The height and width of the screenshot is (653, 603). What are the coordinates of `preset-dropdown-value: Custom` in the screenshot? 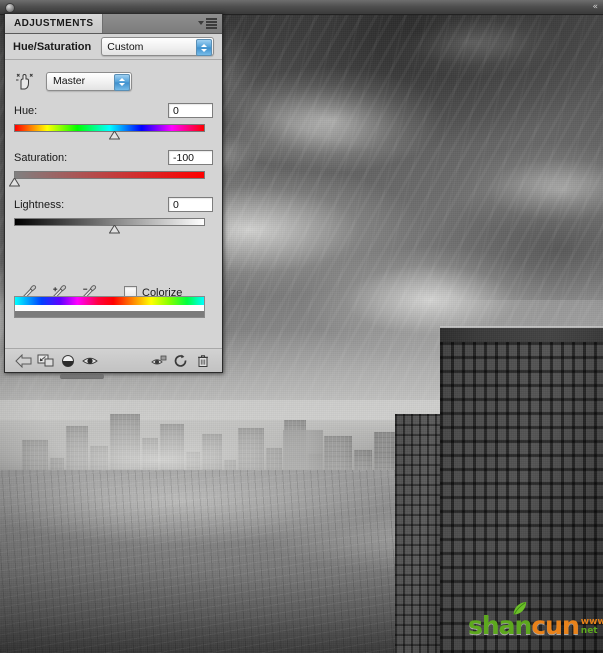 It's located at (125, 46).